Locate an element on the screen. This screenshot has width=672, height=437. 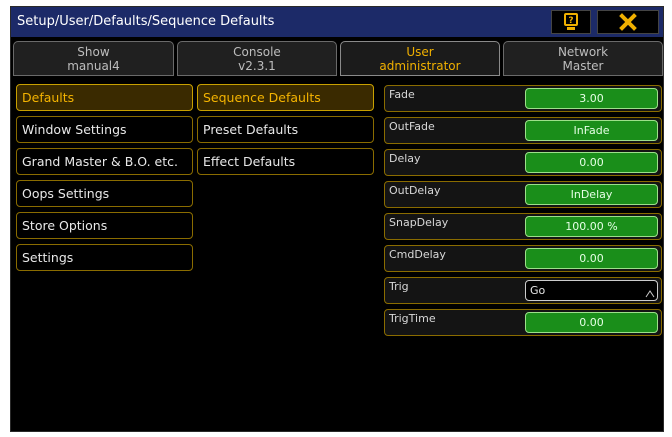
property-row-snapdelay: SnapDelay 100.00 % is located at coordinates (523, 226).